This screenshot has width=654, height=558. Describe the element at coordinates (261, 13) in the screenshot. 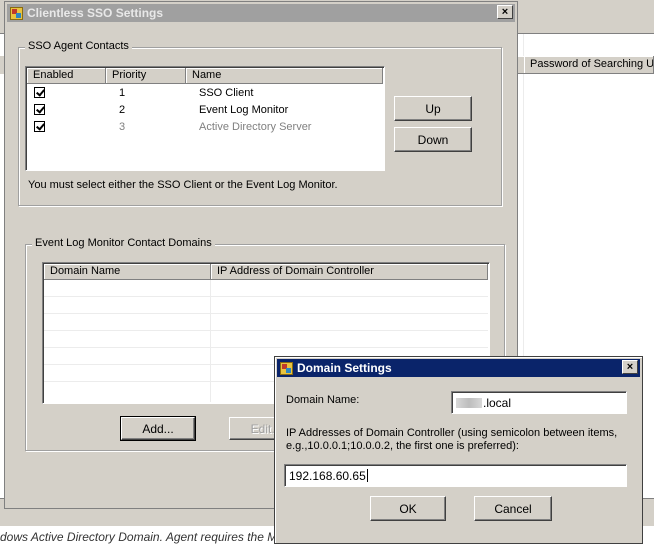

I see `main-dialog-titlebar: Clientless SSO Settings ×` at that location.